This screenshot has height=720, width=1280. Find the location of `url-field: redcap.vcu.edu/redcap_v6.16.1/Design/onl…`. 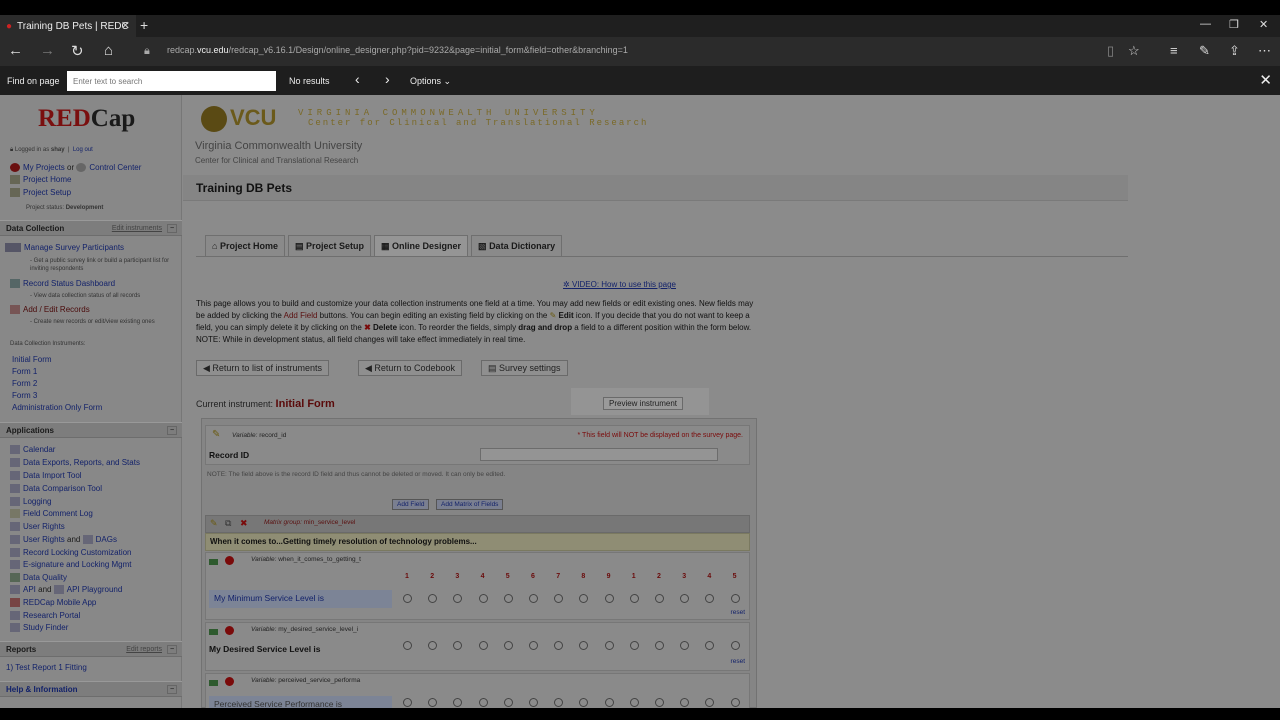

url-field: redcap.vcu.edu/redcap_v6.16.1/Design/onl… is located at coordinates (397, 50).